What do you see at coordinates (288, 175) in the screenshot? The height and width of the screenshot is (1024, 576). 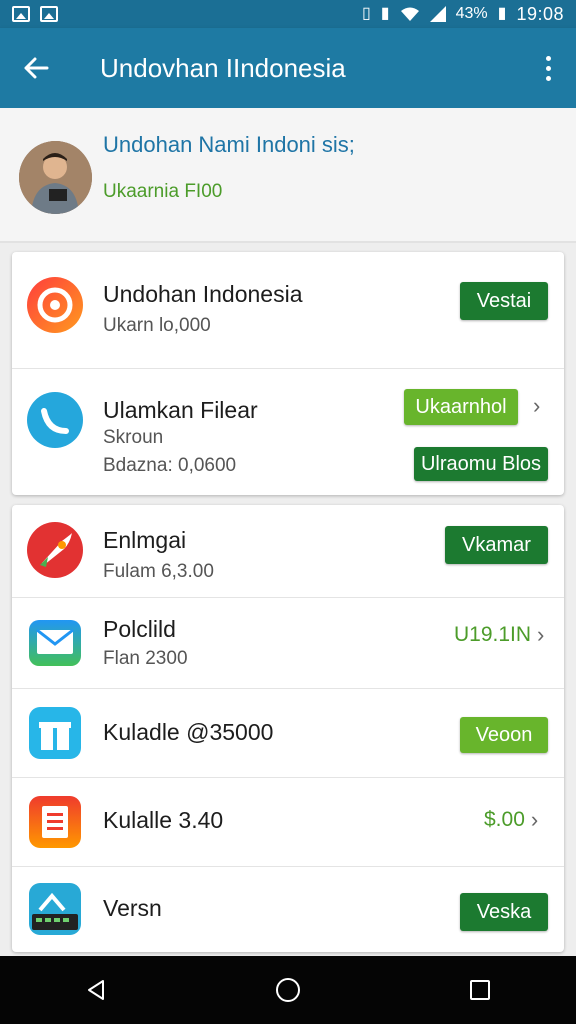 I see `profile-header` at bounding box center [288, 175].